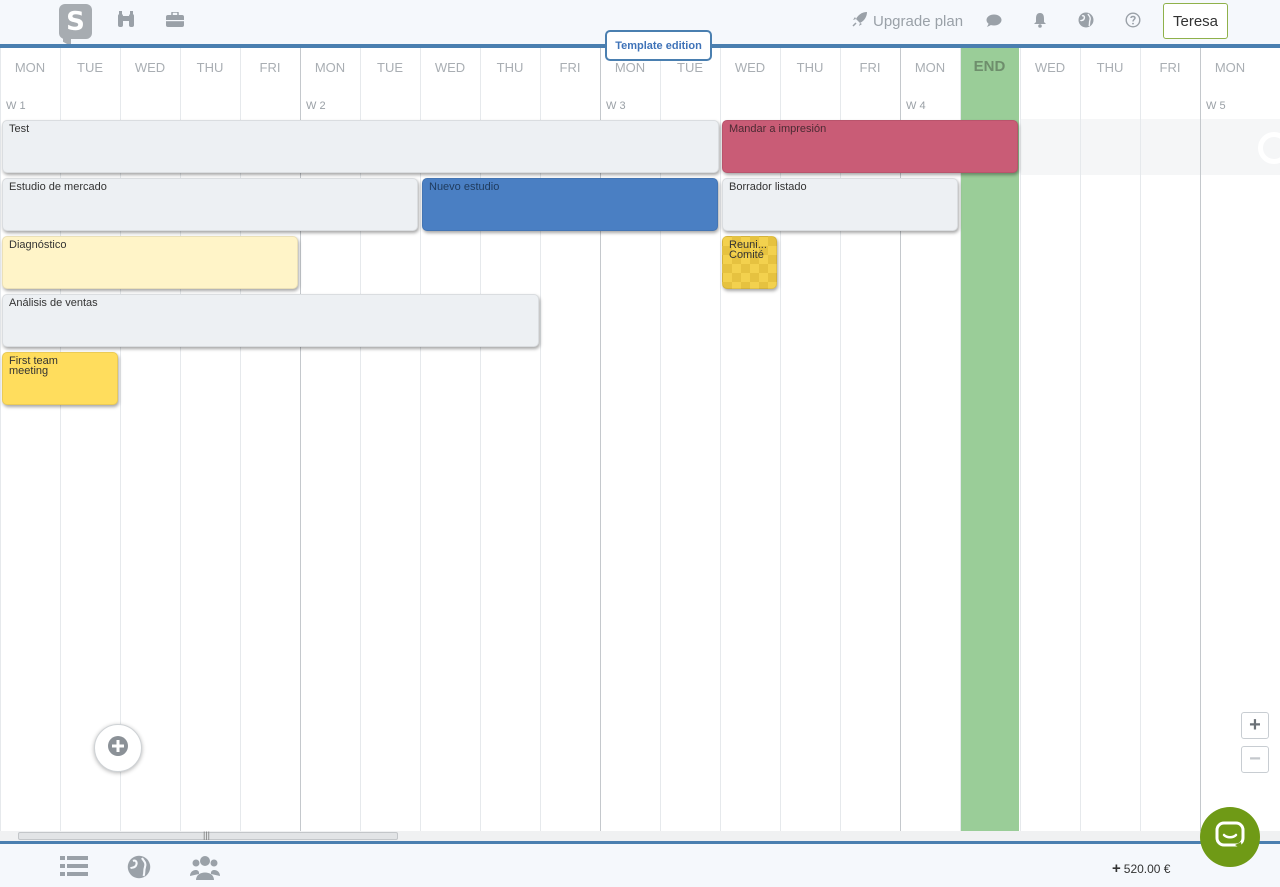 The image size is (1280, 887). Describe the element at coordinates (1147, 868) in the screenshot. I see `budget-value: 520.00 €` at that location.